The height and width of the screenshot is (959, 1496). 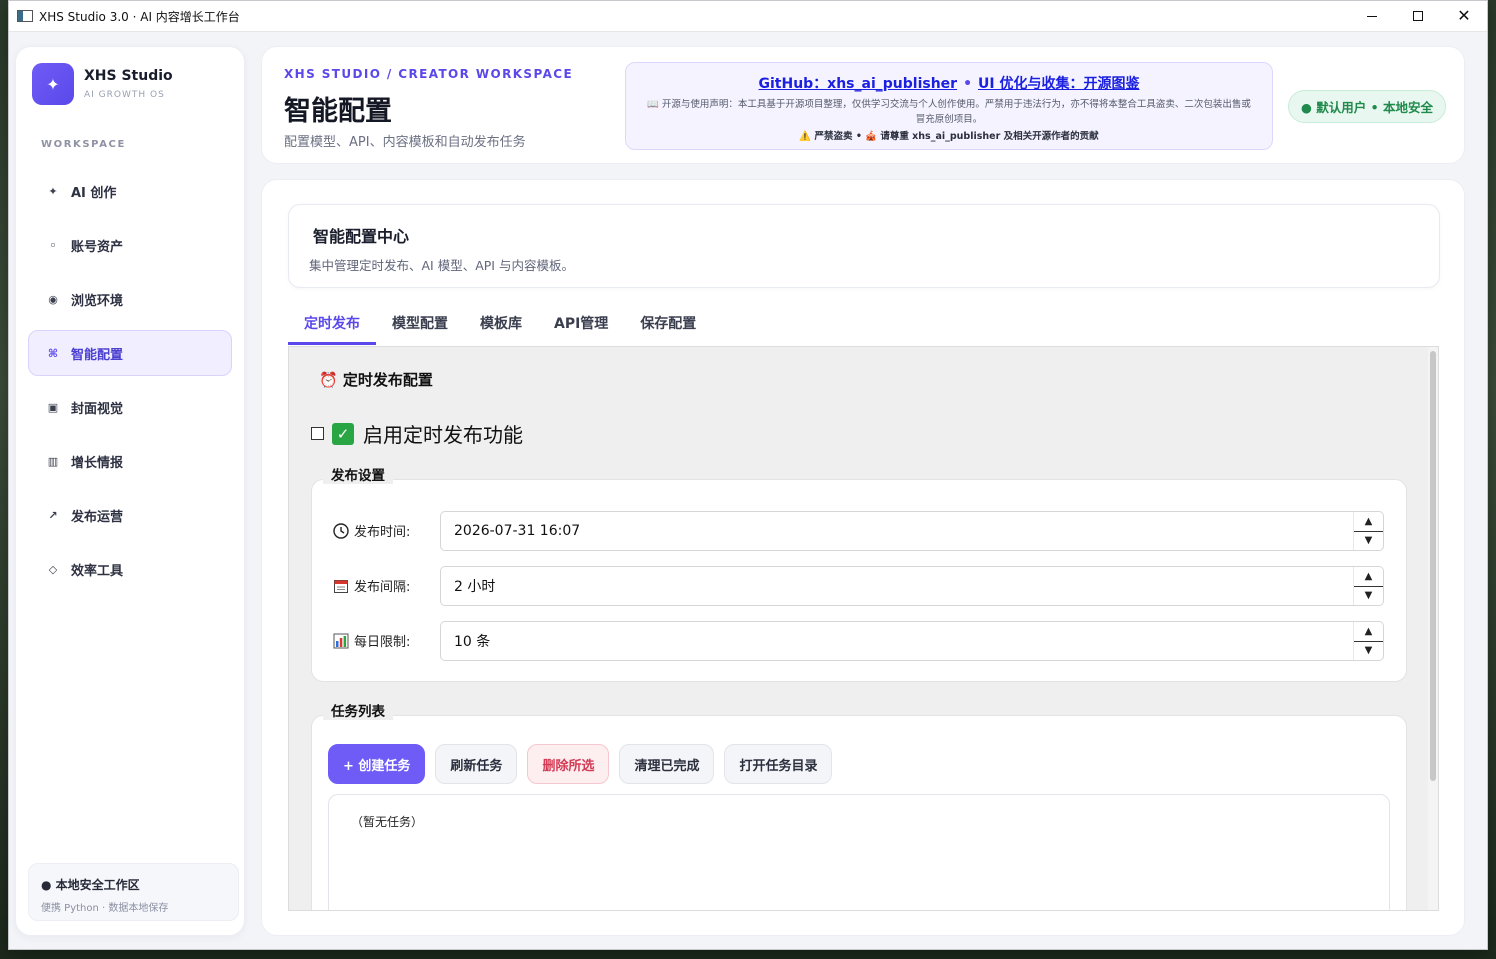 I want to click on task-list-group: + 创建任务 刷新任务 删除所选 清理已完成 打开任务目录 （暂无任务）, so click(x=859, y=812).